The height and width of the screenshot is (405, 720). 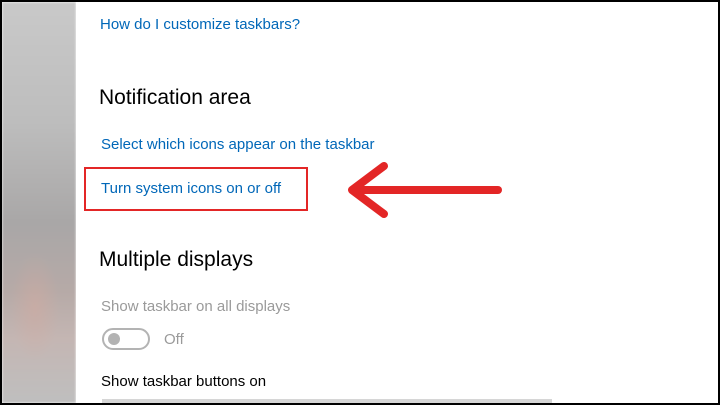 What do you see at coordinates (126, 339) in the screenshot?
I see `show-taskbar-all-displays-toggle` at bounding box center [126, 339].